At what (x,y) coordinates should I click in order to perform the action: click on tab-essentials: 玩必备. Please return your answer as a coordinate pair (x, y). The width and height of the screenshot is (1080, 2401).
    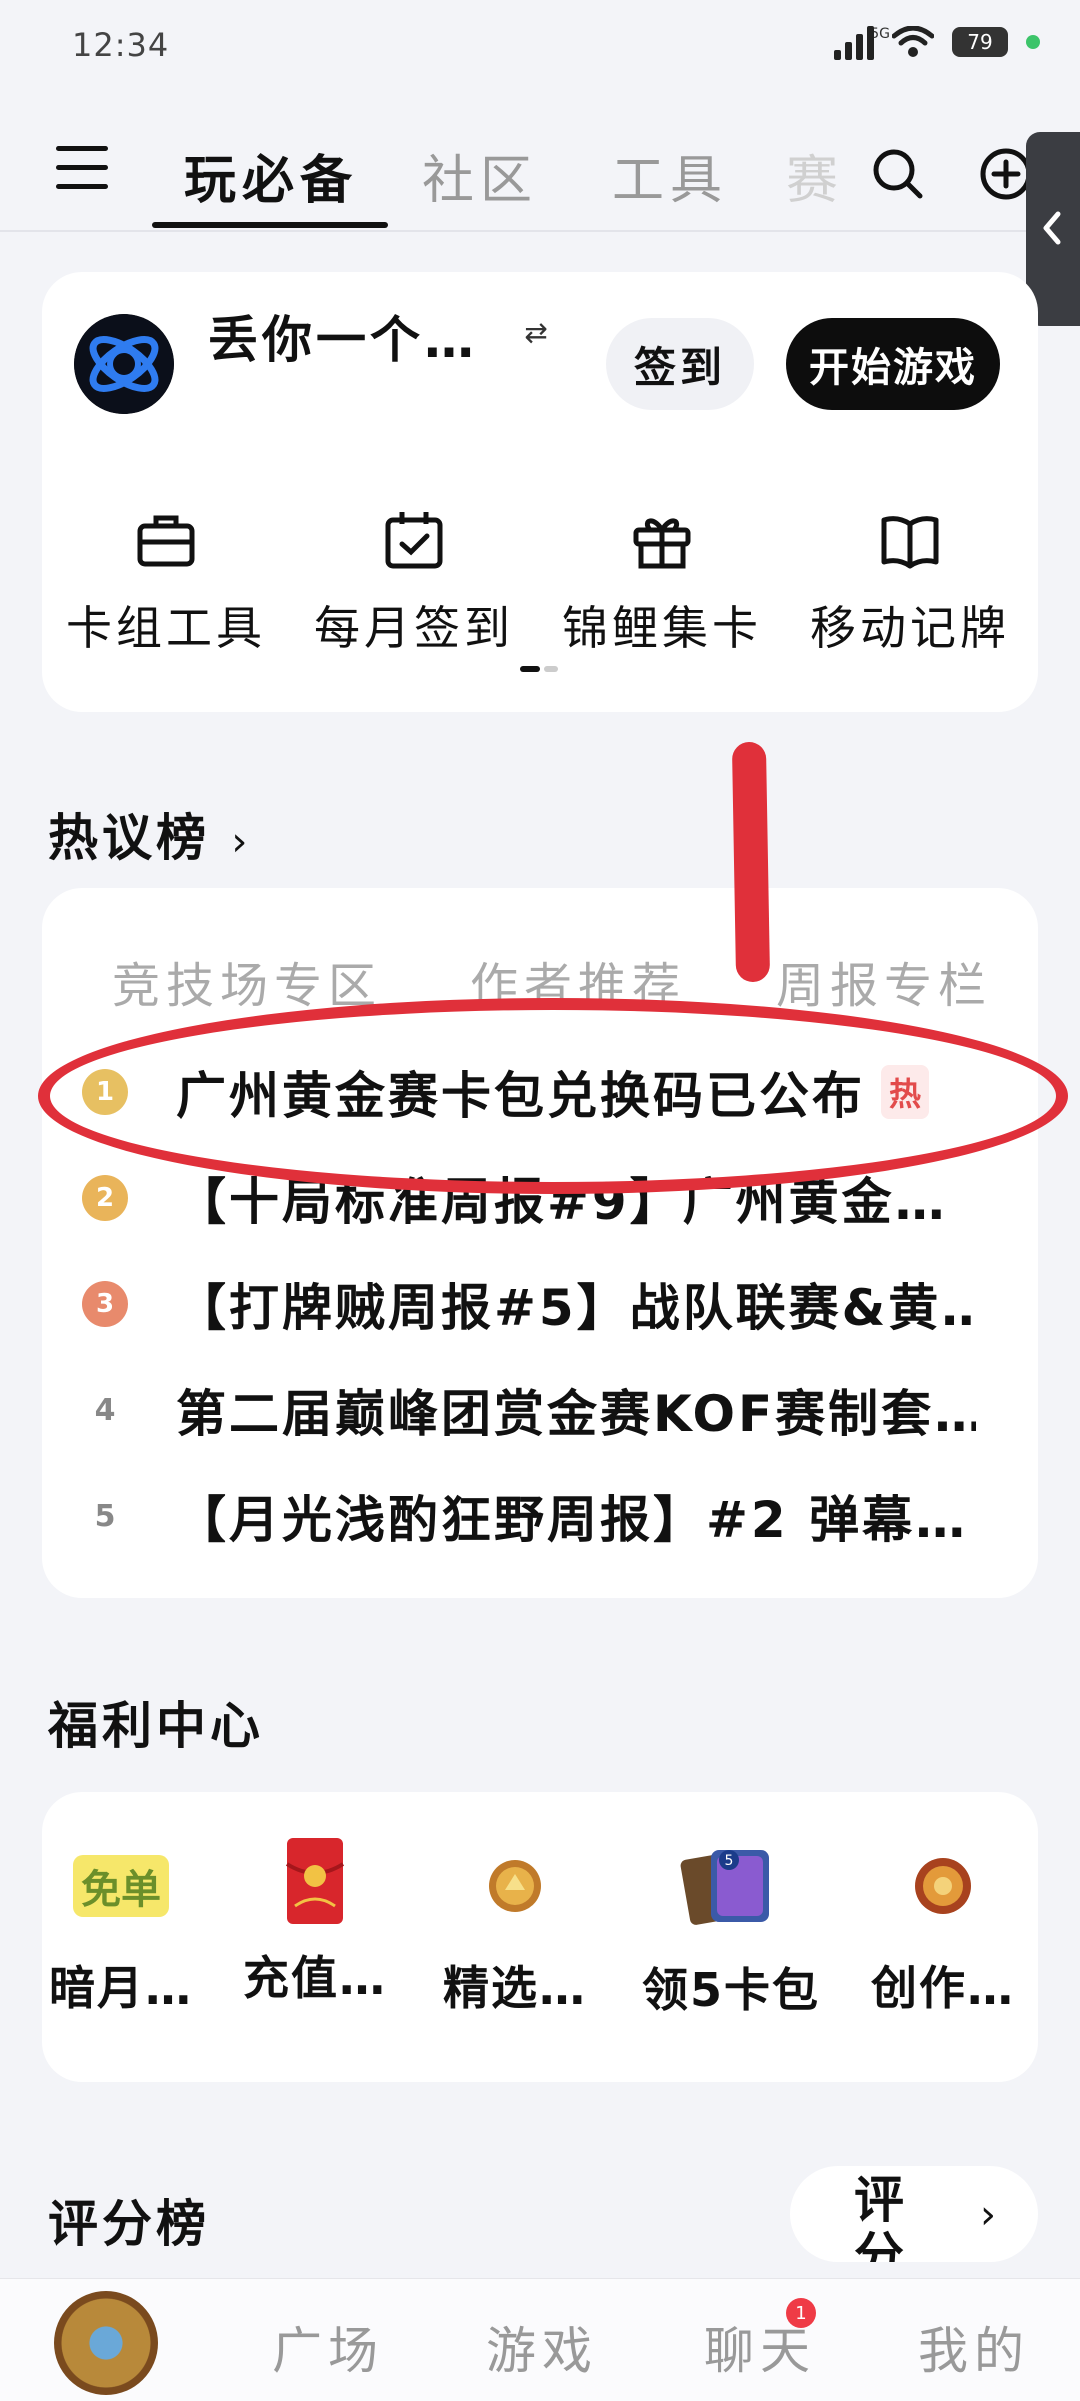
    Looking at the image, I should click on (271, 175).